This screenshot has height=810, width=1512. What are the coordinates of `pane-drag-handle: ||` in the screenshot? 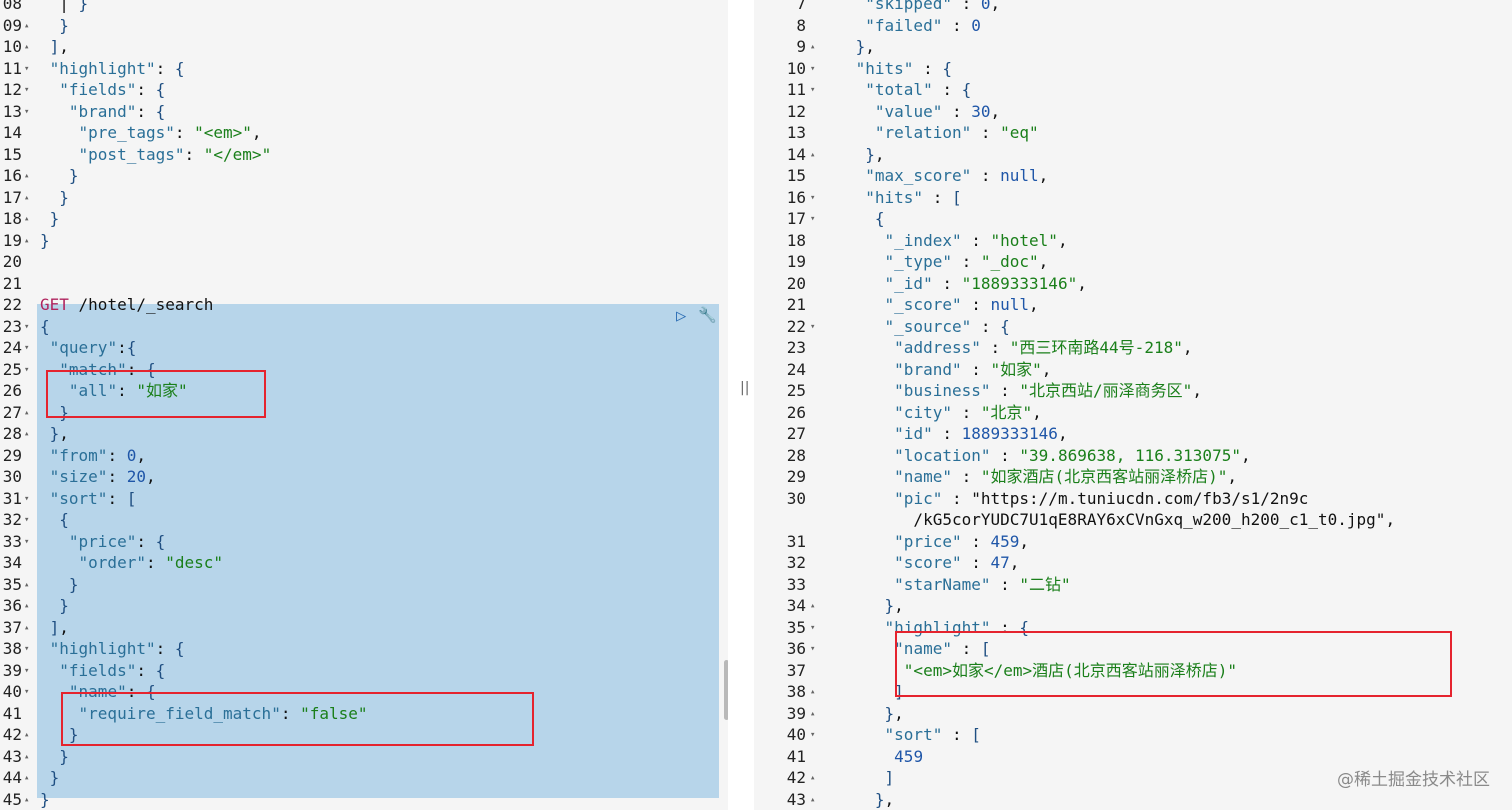 It's located at (744, 388).